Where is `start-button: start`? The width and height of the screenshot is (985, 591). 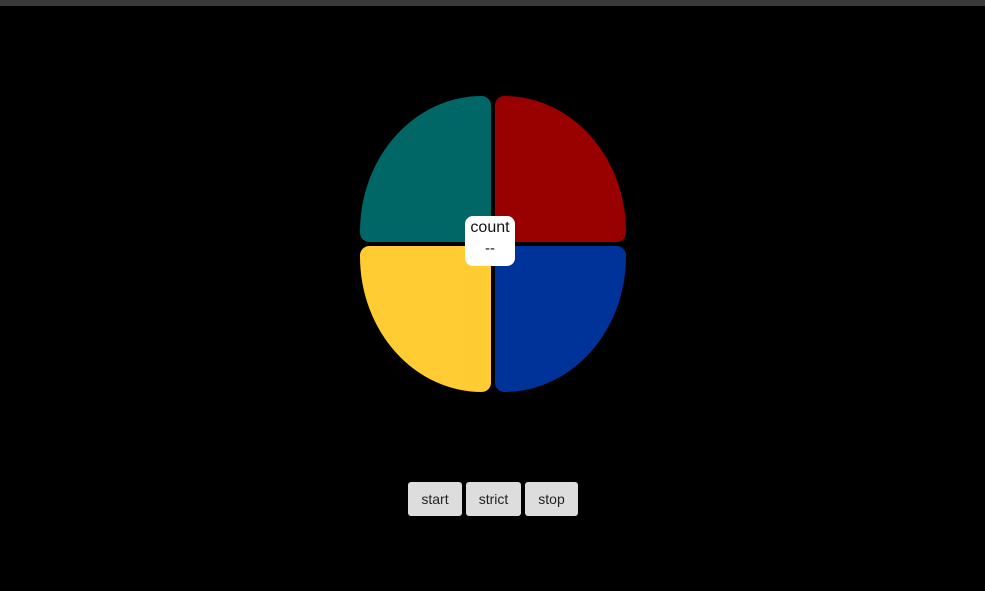
start-button: start is located at coordinates (435, 499).